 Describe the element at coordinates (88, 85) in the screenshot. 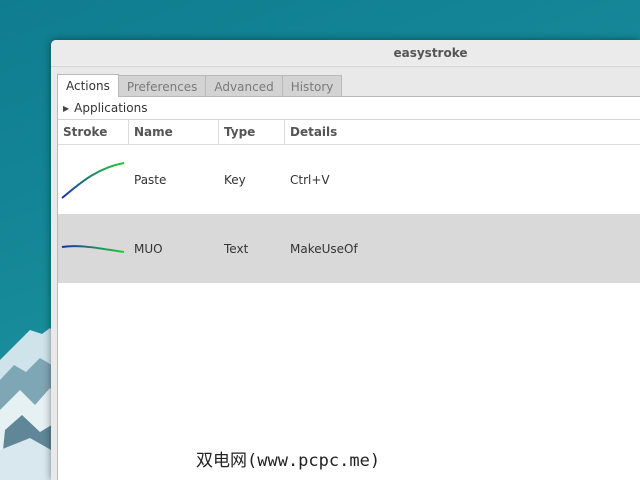

I see `tab-actions: Actions` at that location.